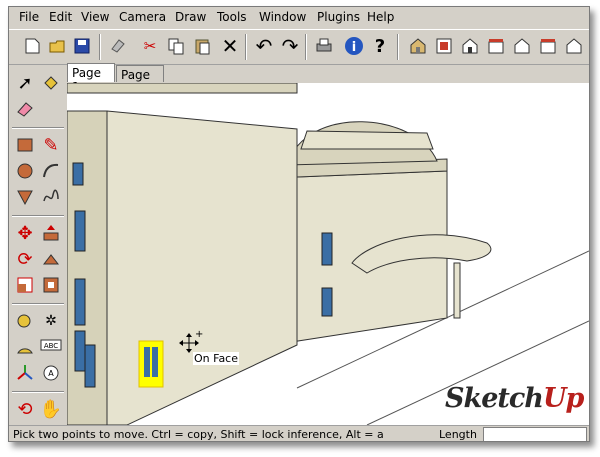  I want to click on svg-text: A, so click(51, 373).